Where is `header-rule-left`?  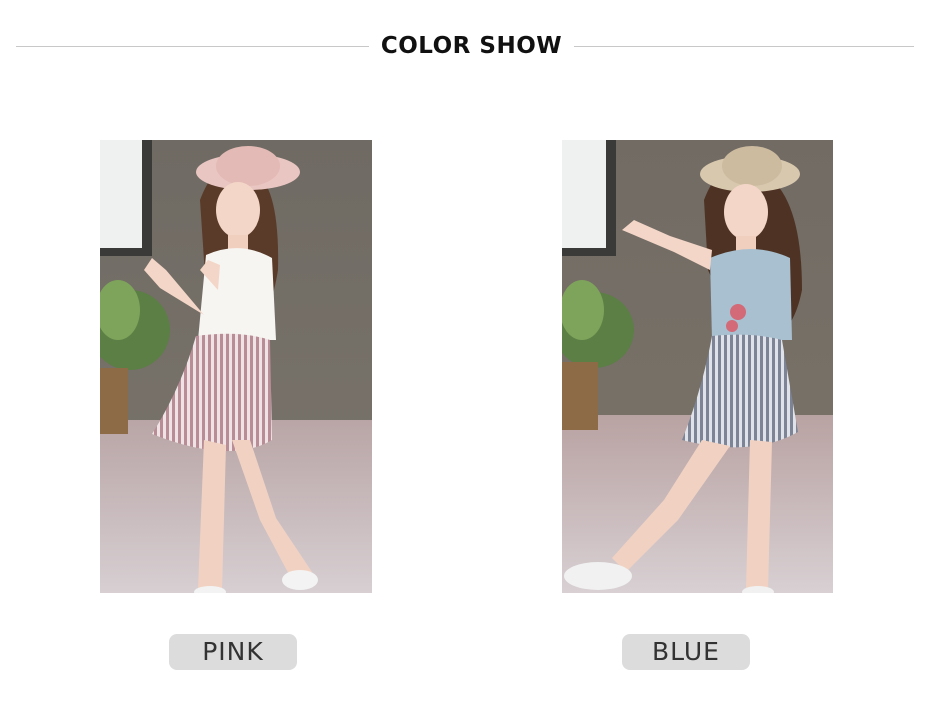 header-rule-left is located at coordinates (192, 46).